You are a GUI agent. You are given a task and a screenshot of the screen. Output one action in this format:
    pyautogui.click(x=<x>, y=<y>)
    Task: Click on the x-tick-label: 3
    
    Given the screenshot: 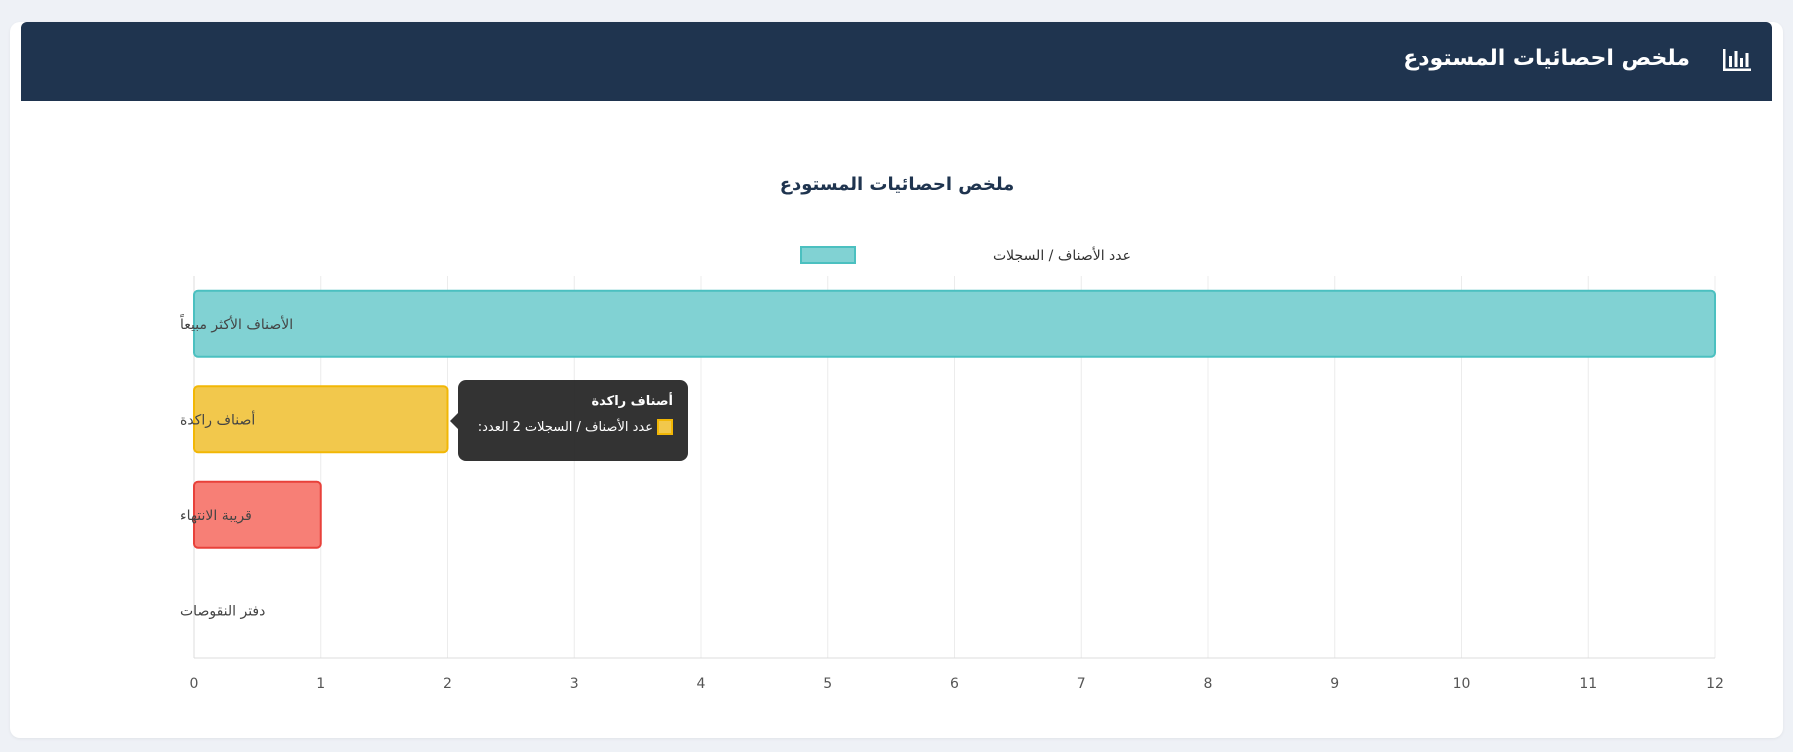 What is the action you would take?
    pyautogui.click(x=574, y=684)
    